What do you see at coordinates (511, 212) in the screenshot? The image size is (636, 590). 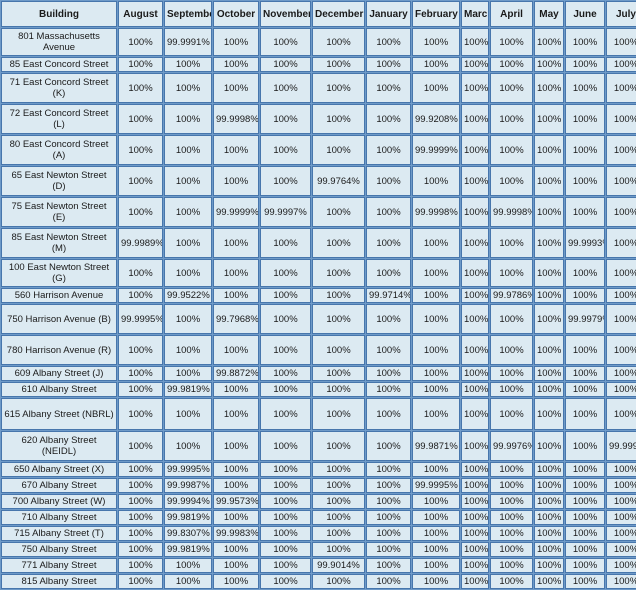 I see `uptime-cell: 99.9998%` at bounding box center [511, 212].